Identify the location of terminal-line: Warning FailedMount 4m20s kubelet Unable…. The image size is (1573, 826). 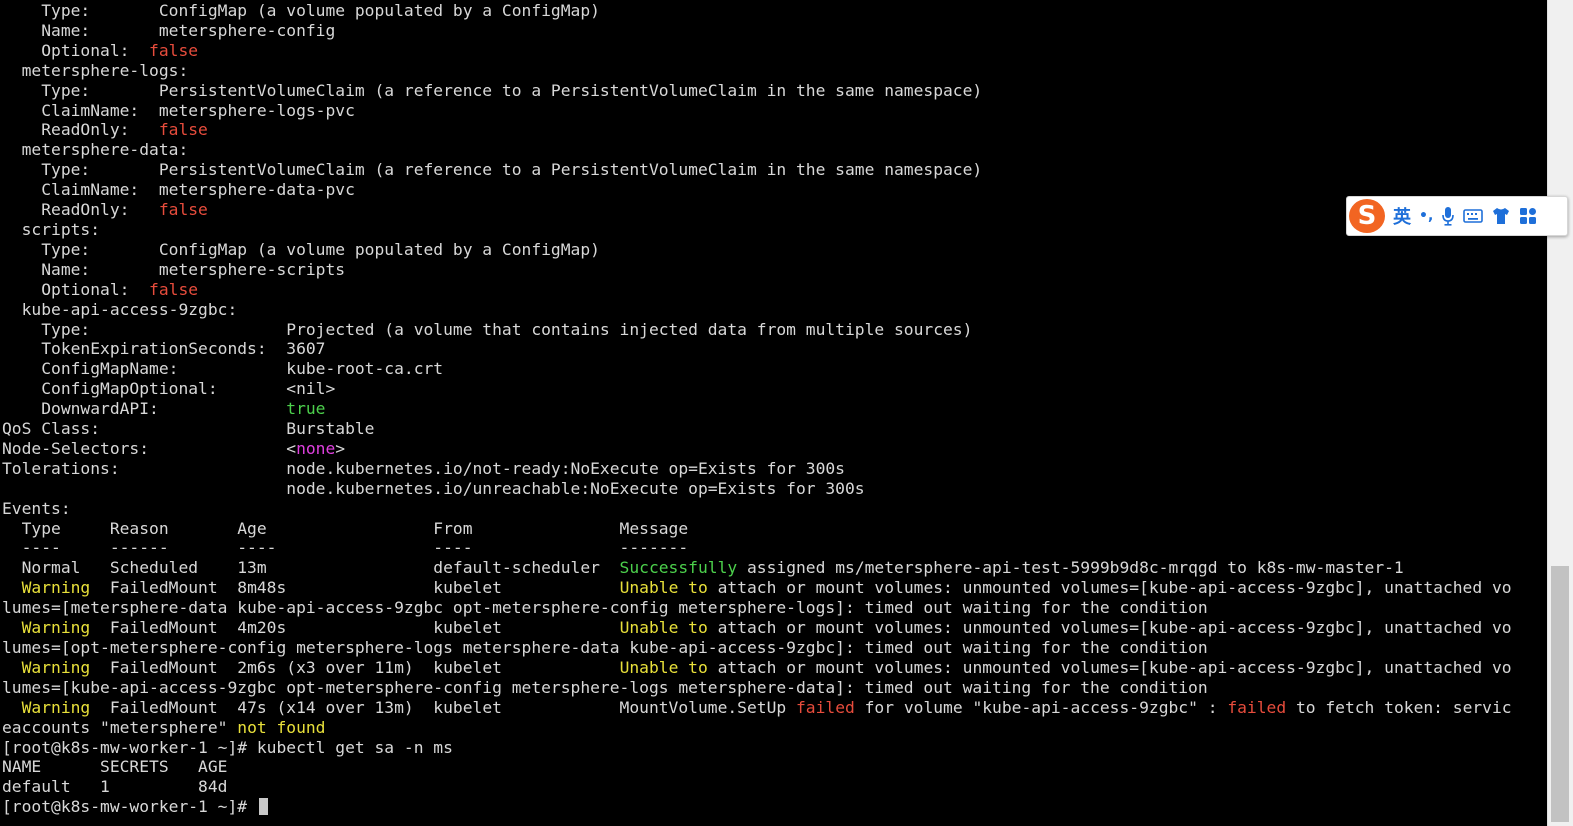
(757, 628).